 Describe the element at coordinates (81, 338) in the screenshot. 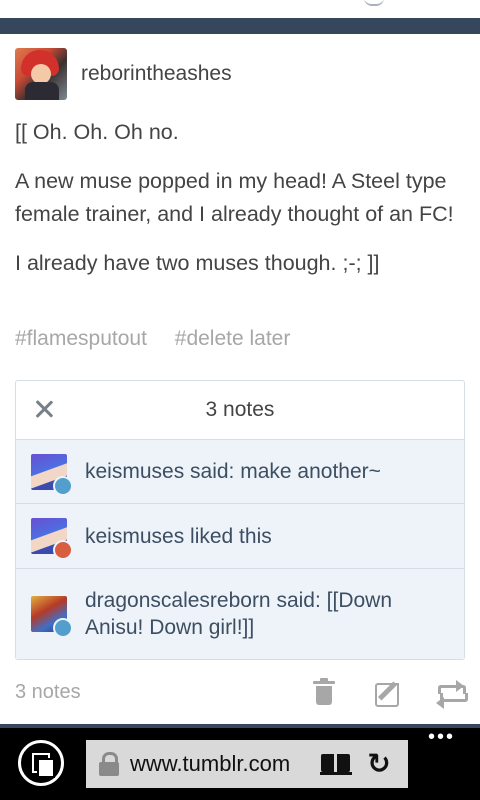

I see `tag-link: #flamesputout` at that location.